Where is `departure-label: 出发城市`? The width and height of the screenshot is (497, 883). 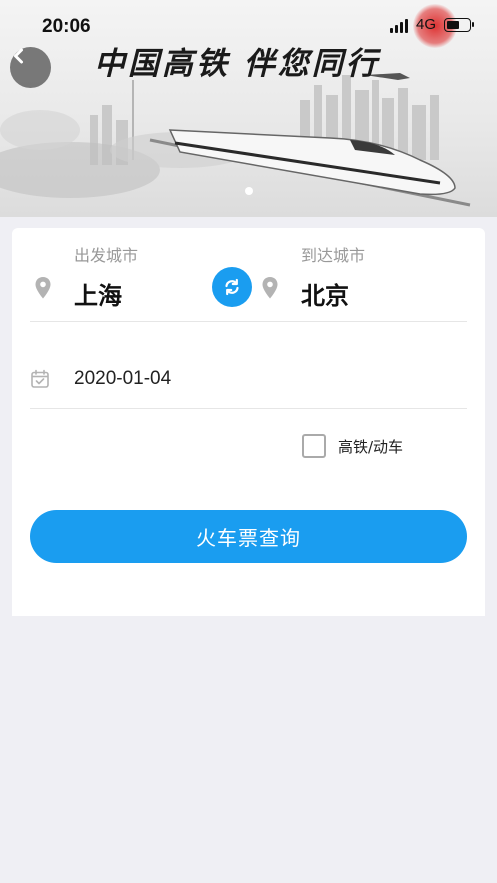 departure-label: 出发城市 is located at coordinates (106, 255).